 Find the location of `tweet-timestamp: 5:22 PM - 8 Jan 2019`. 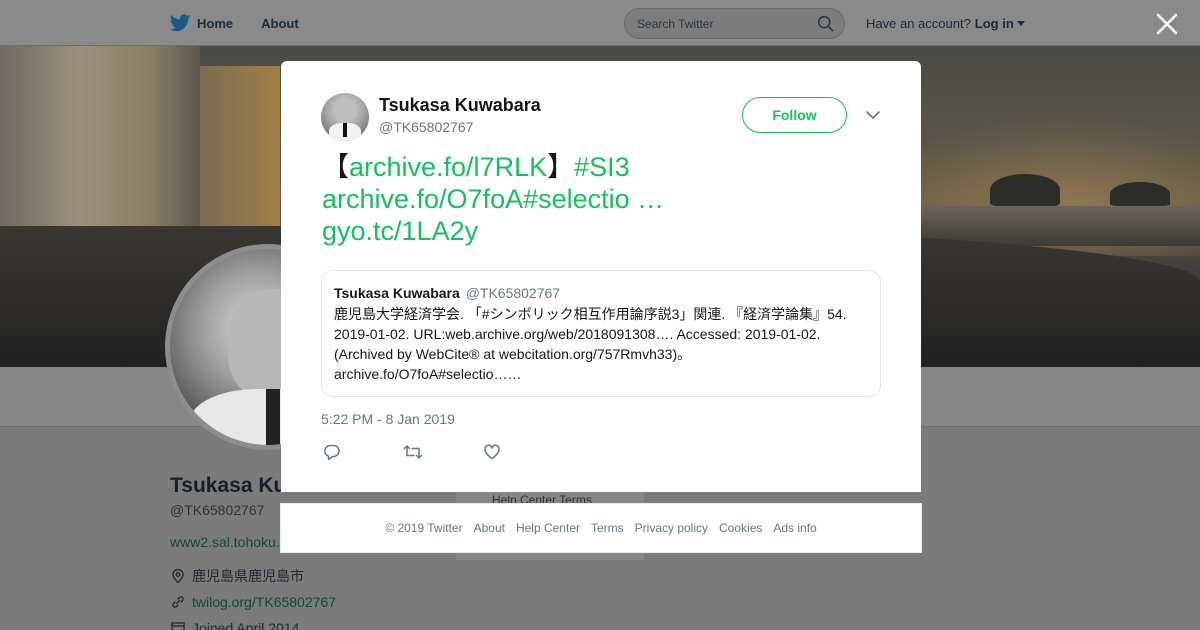

tweet-timestamp: 5:22 PM - 8 Jan 2019 is located at coordinates (388, 419).